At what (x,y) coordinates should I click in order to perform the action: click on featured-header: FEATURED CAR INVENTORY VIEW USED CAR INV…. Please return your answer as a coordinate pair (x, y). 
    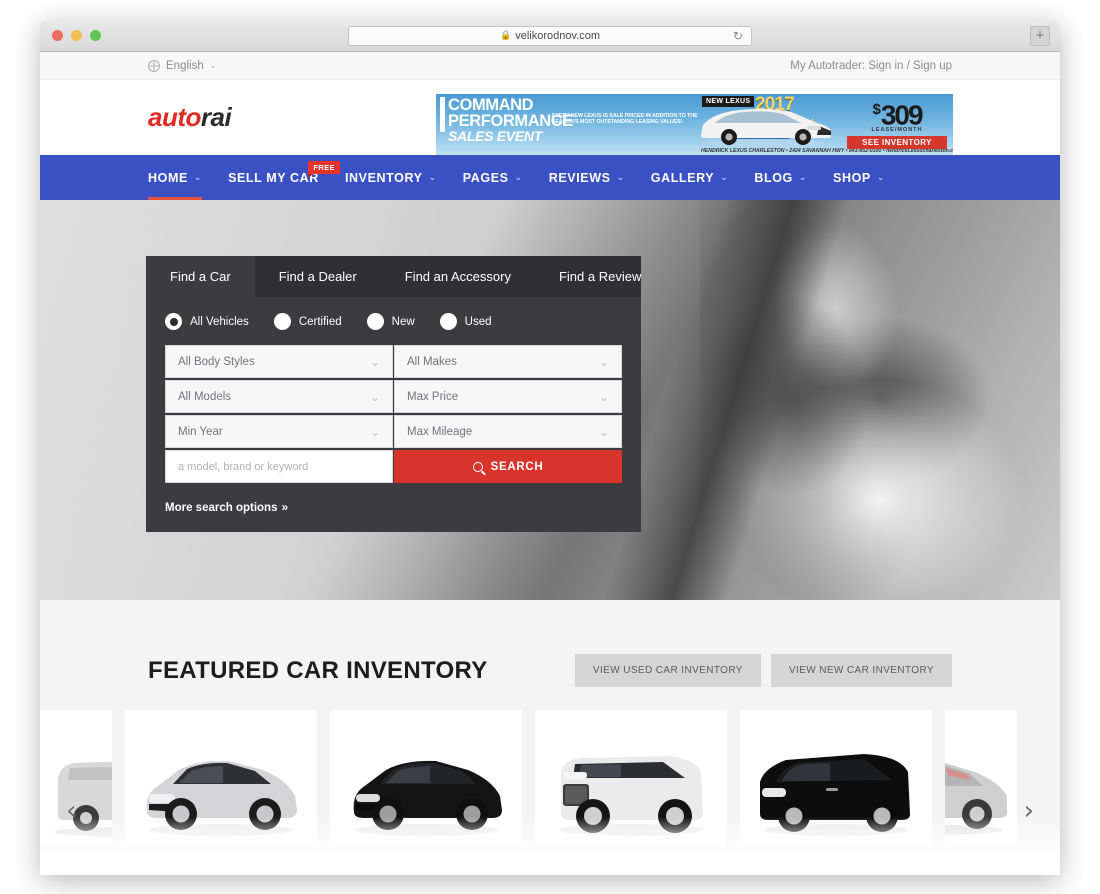
    Looking at the image, I should click on (550, 670).